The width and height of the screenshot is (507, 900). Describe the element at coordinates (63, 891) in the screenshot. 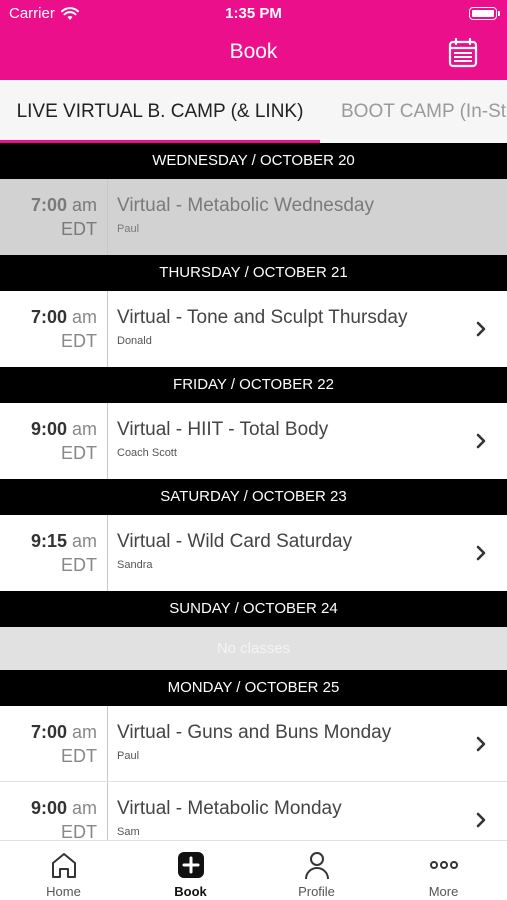

I see `tab-label: Home` at that location.